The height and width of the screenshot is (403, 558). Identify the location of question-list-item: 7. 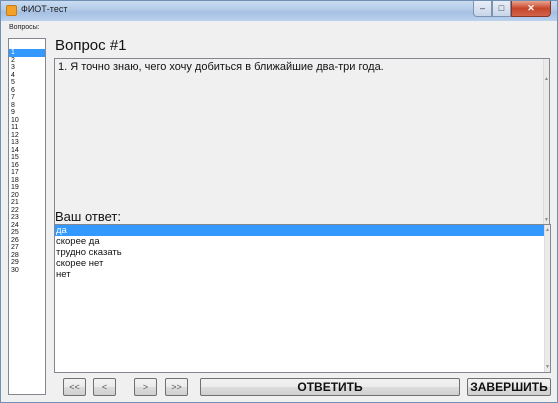
(27, 98).